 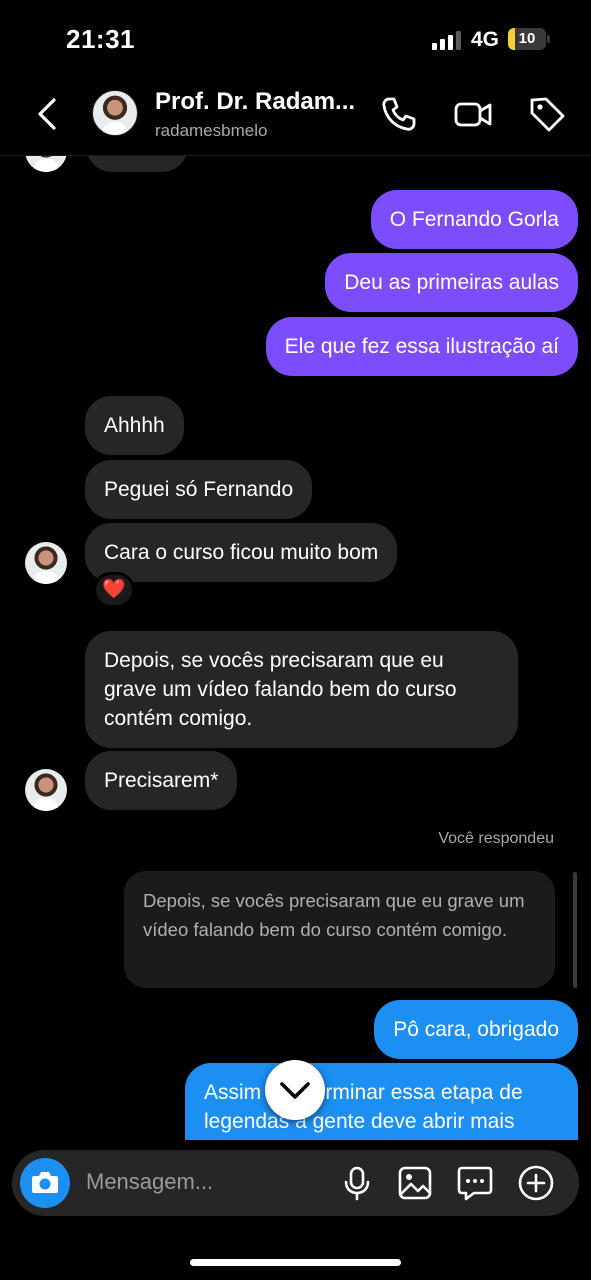 I want to click on plus-icon, so click(x=536, y=1183).